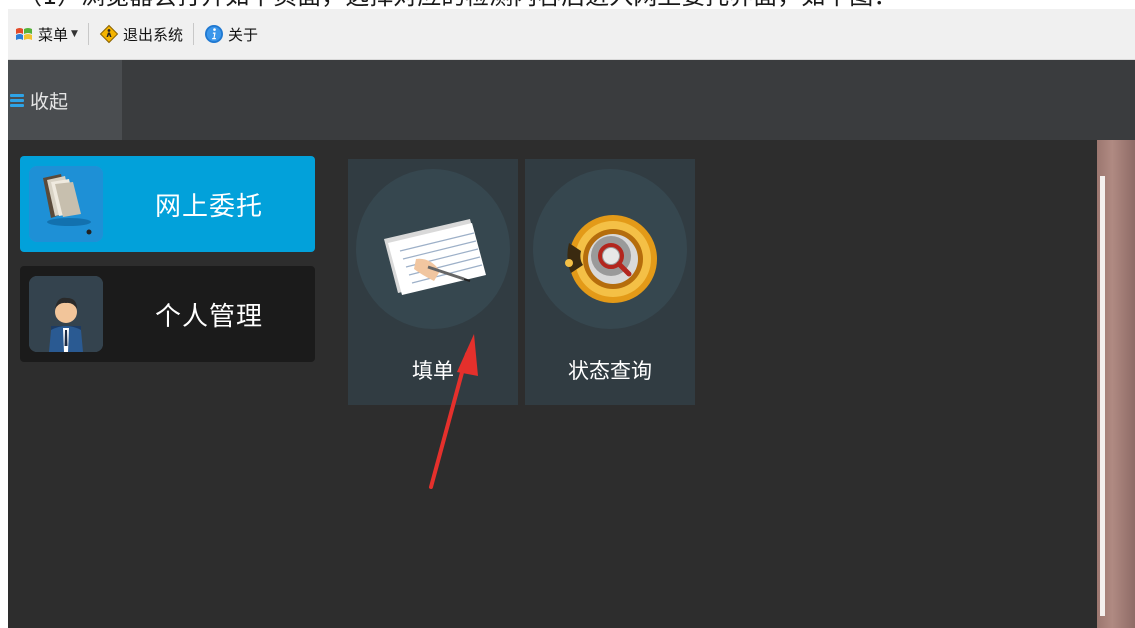 The width and height of the screenshot is (1135, 628). I want to click on tile-fill-form: 填单, so click(433, 282).